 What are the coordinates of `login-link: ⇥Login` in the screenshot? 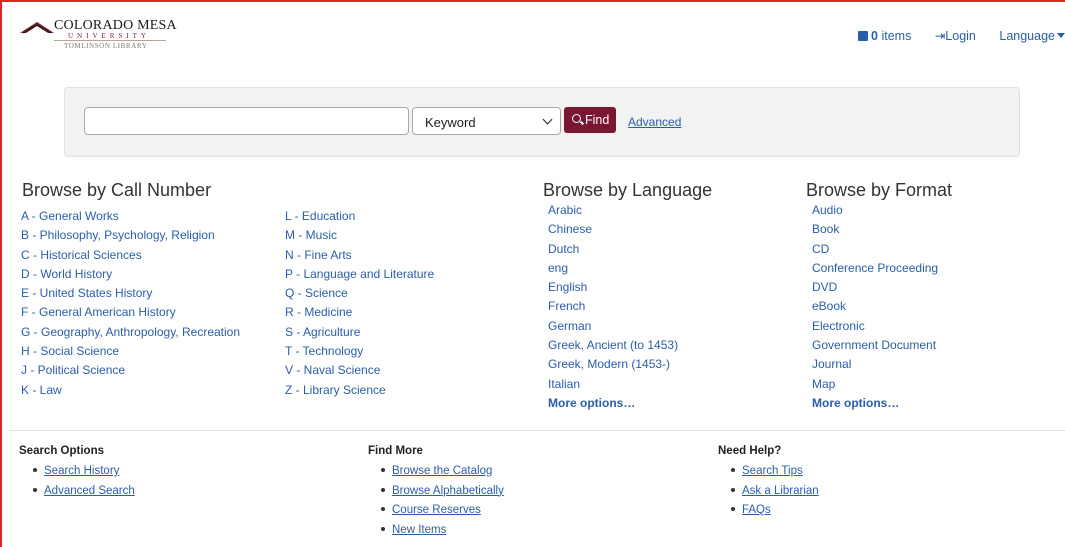 It's located at (955, 35).